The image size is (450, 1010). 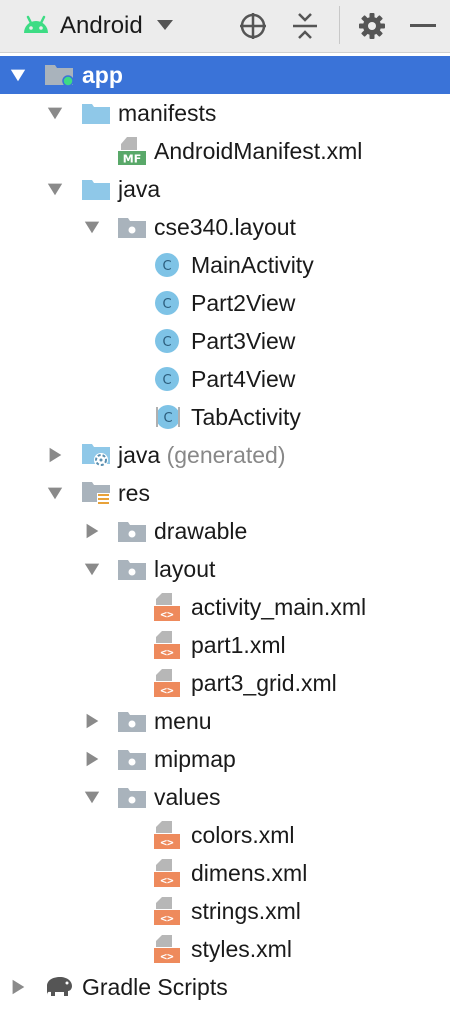 What do you see at coordinates (139, 189) in the screenshot?
I see `tree-item-label: java` at bounding box center [139, 189].